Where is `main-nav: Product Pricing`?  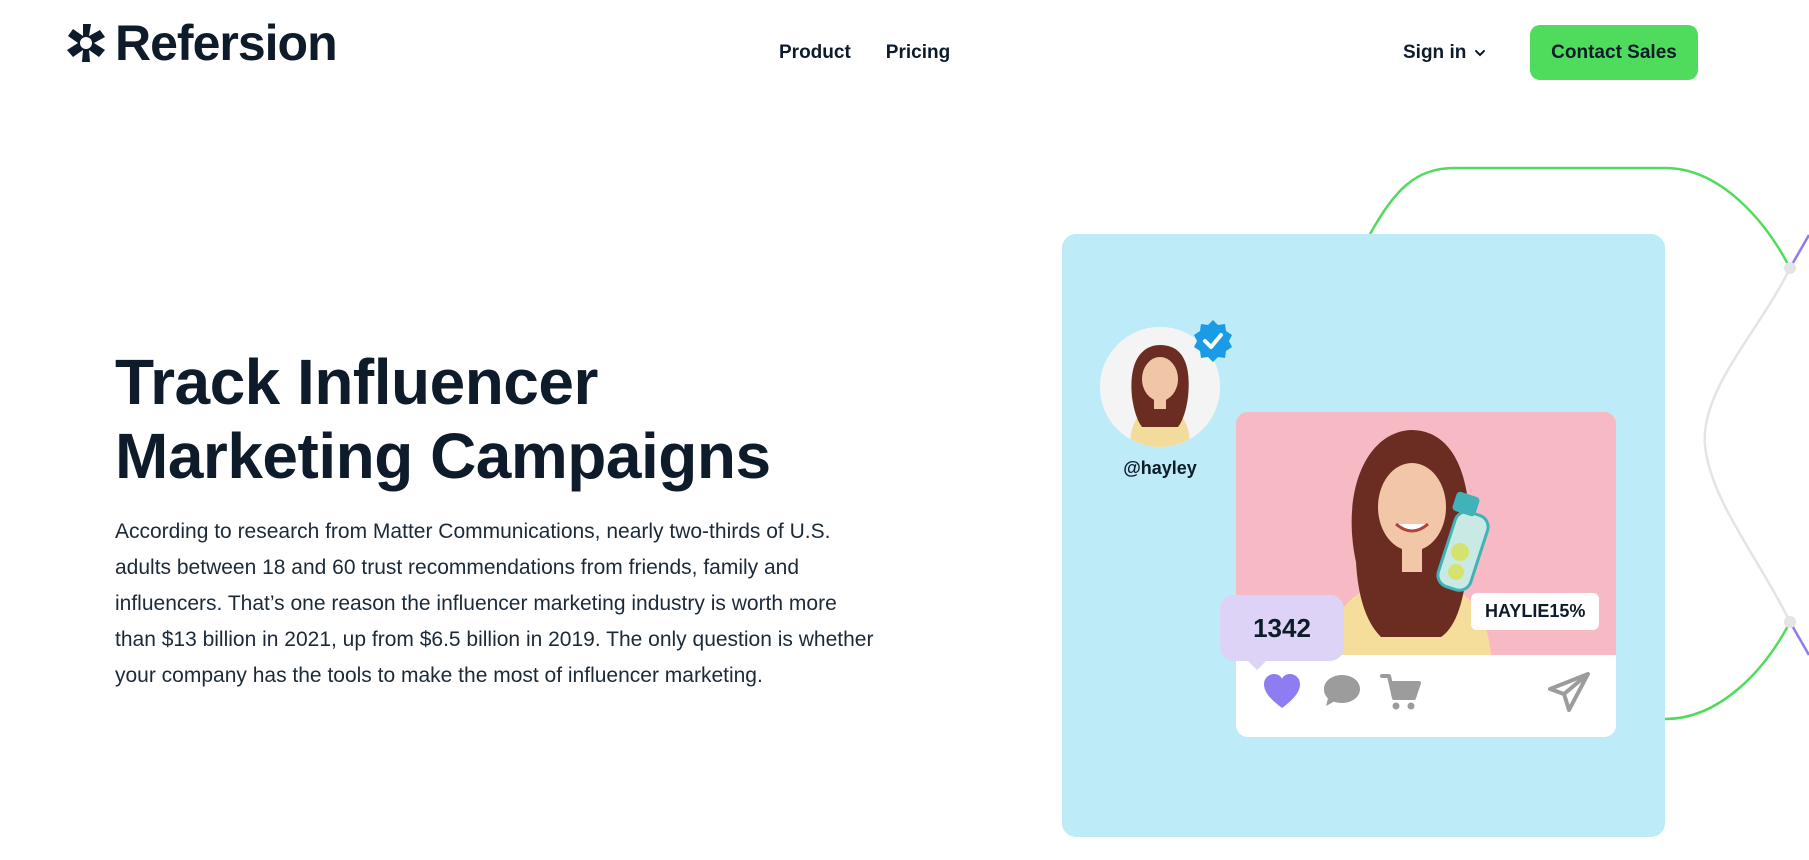 main-nav: Product Pricing is located at coordinates (864, 53).